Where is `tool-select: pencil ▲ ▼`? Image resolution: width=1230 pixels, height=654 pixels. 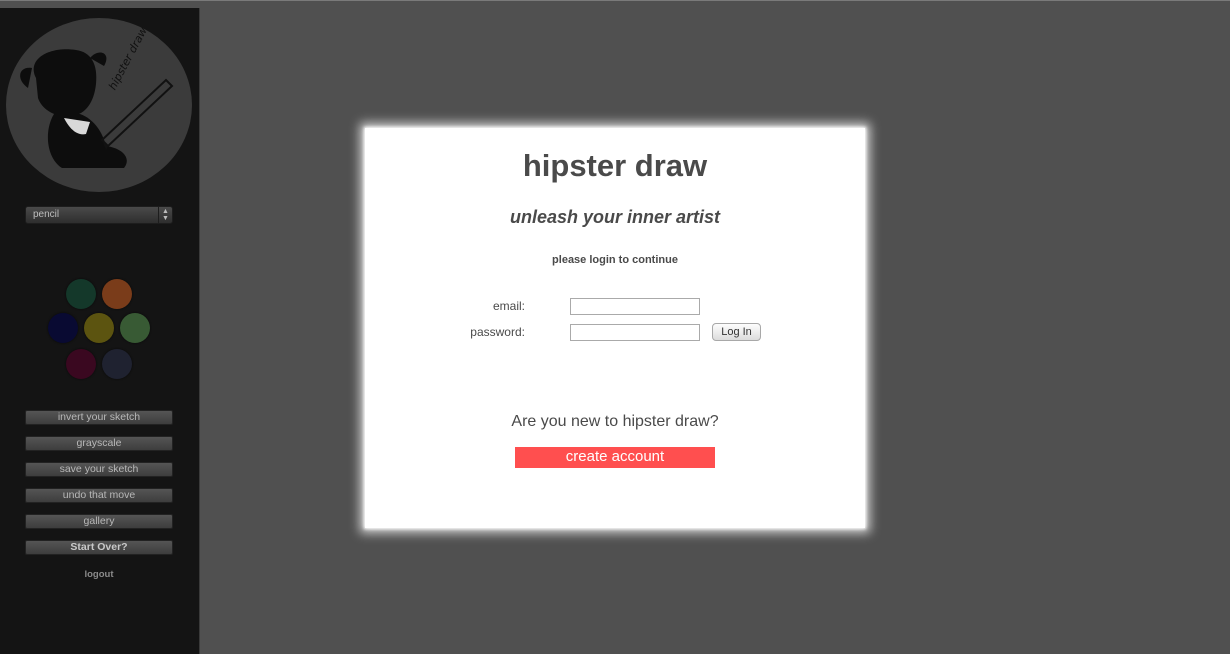 tool-select: pencil ▲ ▼ is located at coordinates (99, 215).